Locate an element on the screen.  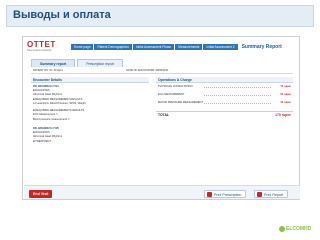
report-tabs: Summary report Prescription report is located at coordinates (78, 63).